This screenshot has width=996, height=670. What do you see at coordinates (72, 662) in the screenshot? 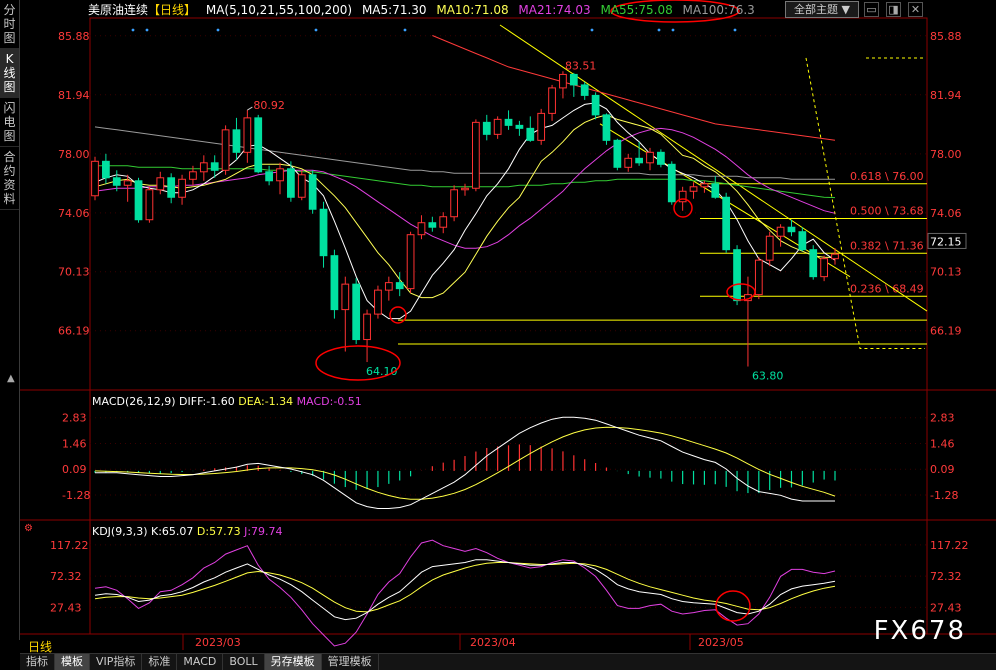
I see `bottom-tab-1: 模板` at bounding box center [72, 662].